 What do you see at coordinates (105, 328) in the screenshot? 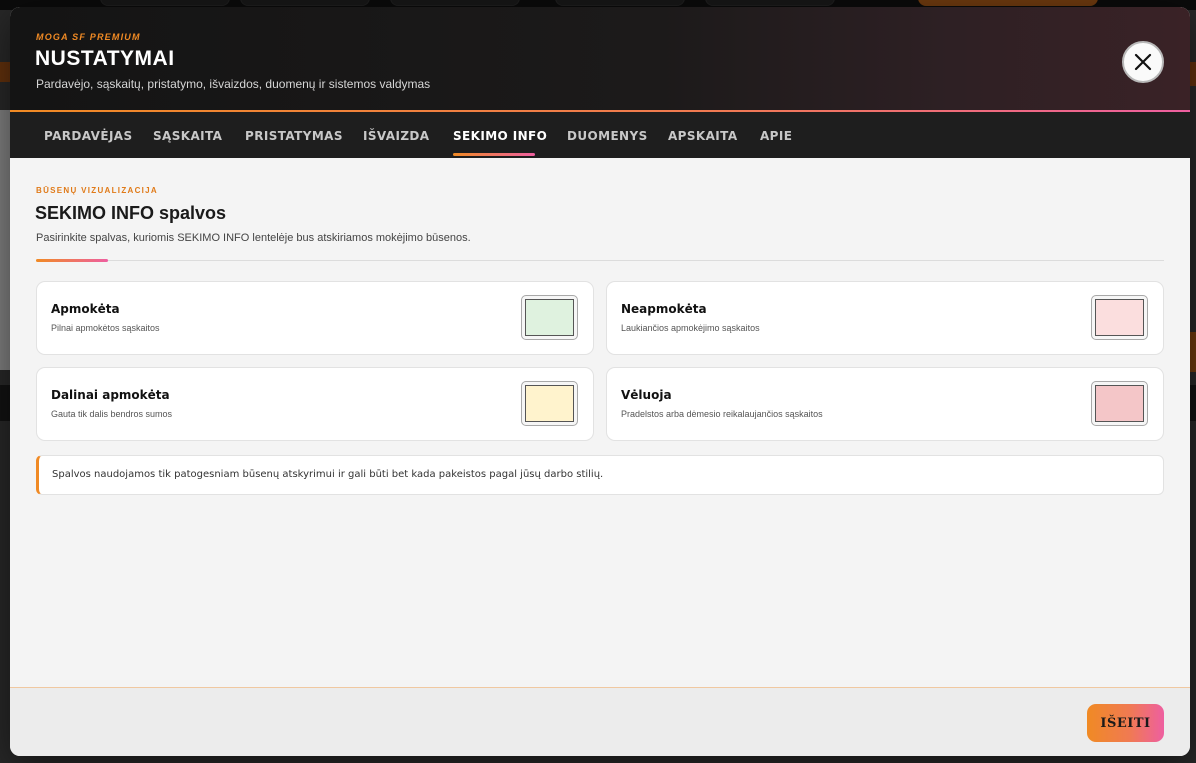
I see `status-description: Pilnai apmokėtos sąskaitos` at bounding box center [105, 328].